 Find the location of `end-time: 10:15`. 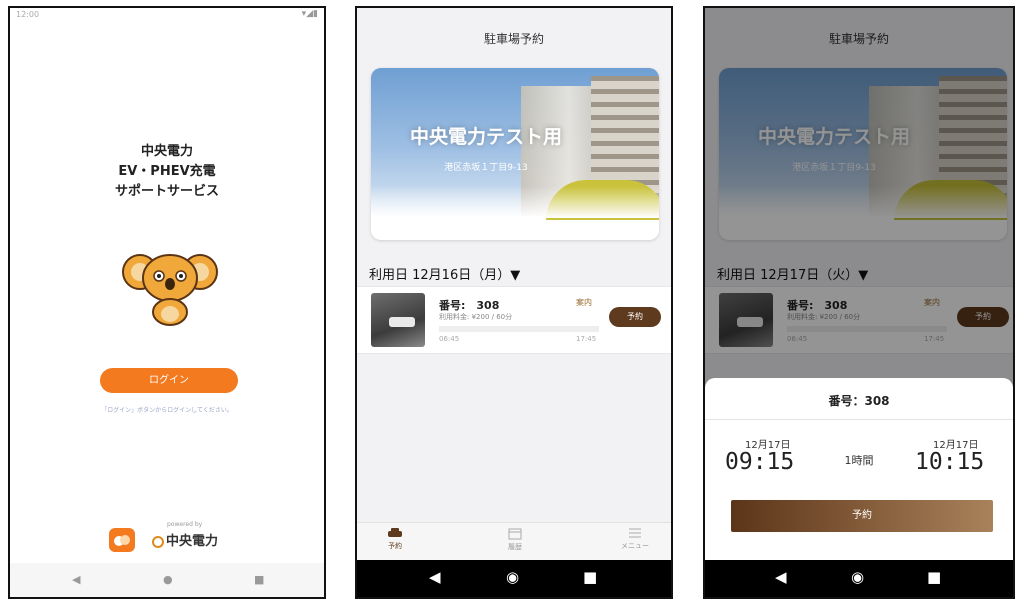

end-time: 10:15 is located at coordinates (949, 462).